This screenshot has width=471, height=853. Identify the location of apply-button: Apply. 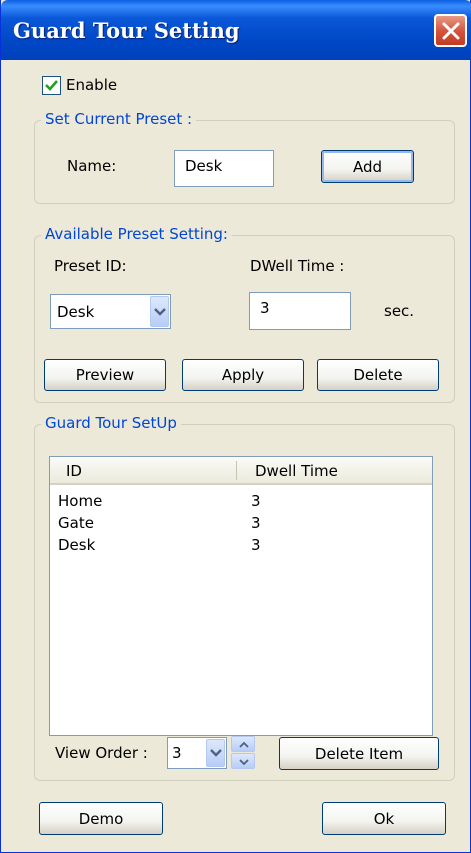
(243, 375).